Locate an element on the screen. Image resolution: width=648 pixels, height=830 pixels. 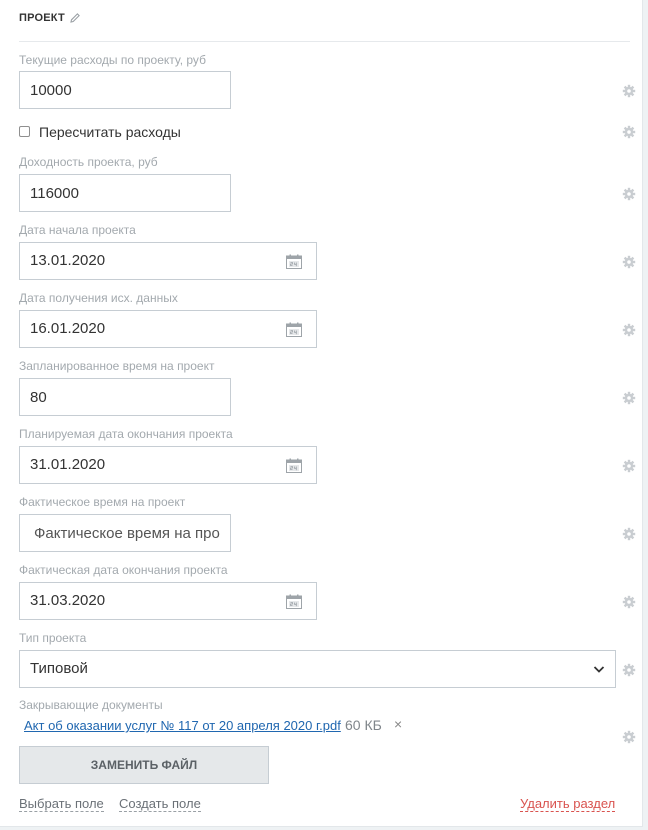
profitability-label: Доходность проекта, руб is located at coordinates (88, 162).